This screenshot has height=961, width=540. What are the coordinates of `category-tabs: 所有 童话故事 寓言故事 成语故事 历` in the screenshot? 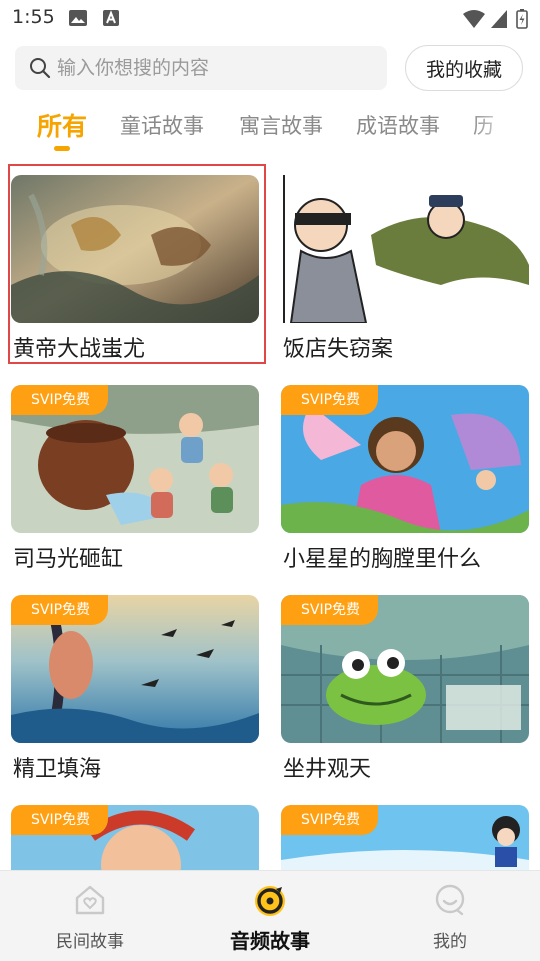 It's located at (270, 128).